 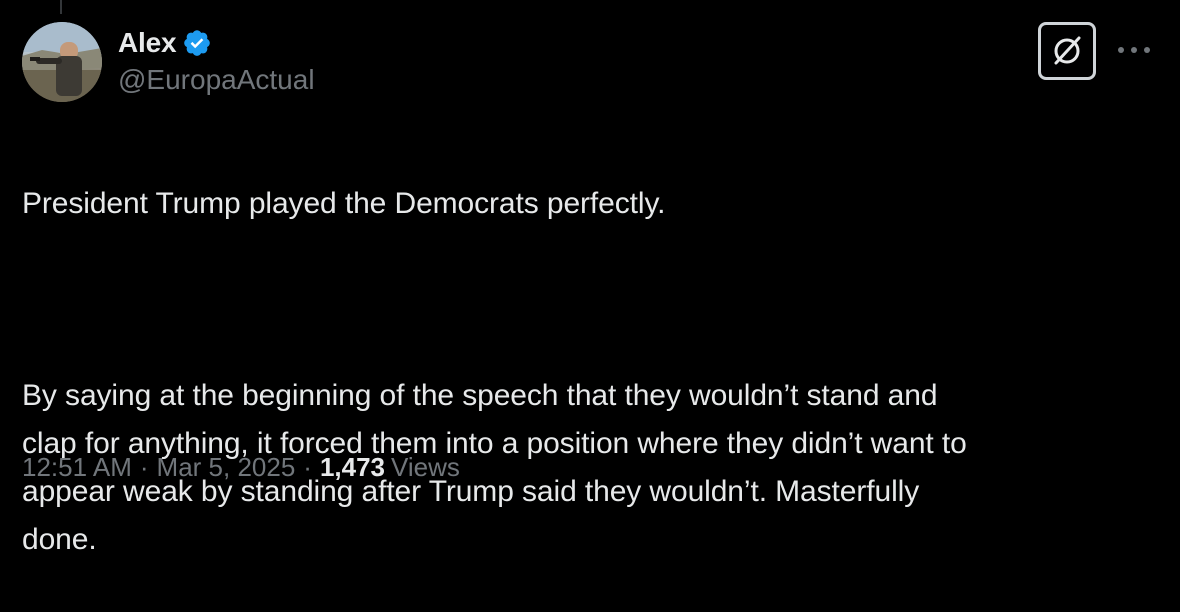 What do you see at coordinates (216, 80) in the screenshot?
I see `author-handle: @EuropaActual` at bounding box center [216, 80].